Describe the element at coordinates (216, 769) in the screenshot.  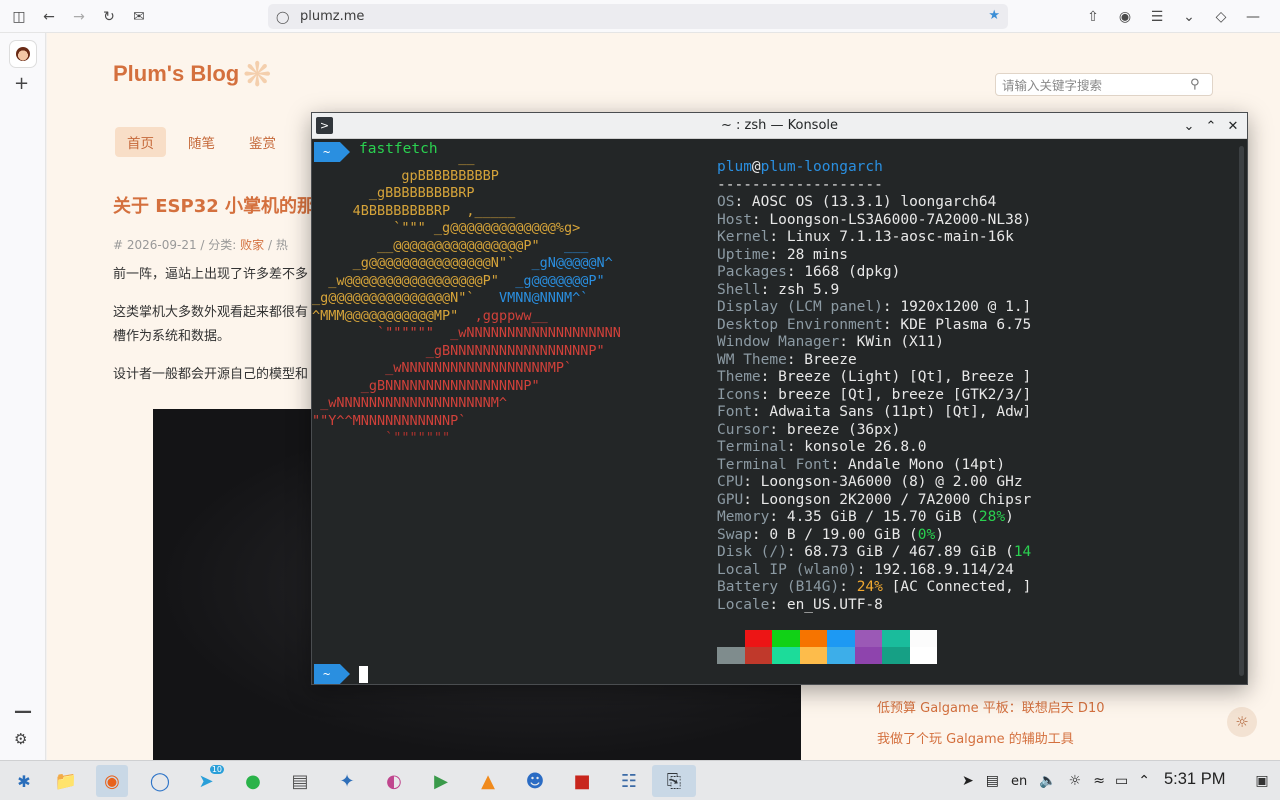
I see `telegram-badge: 10` at that location.